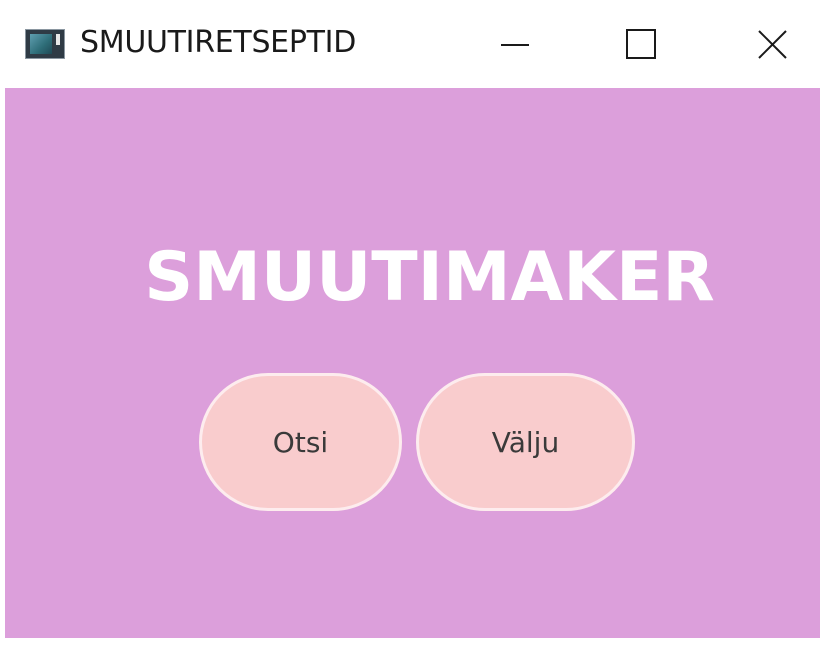  Describe the element at coordinates (45, 44) in the screenshot. I see `app-icon` at that location.